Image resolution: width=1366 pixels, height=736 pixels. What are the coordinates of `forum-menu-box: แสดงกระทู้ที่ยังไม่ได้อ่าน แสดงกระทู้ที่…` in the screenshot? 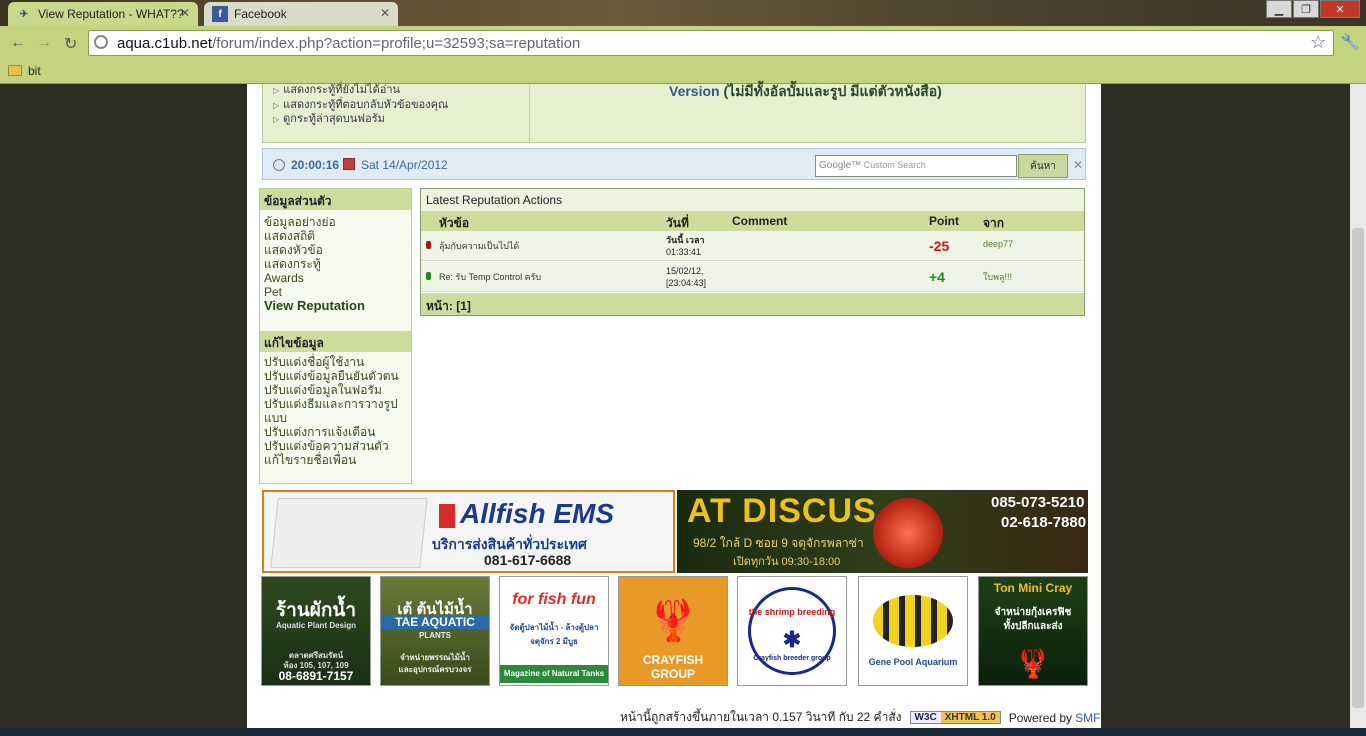 It's located at (674, 112).